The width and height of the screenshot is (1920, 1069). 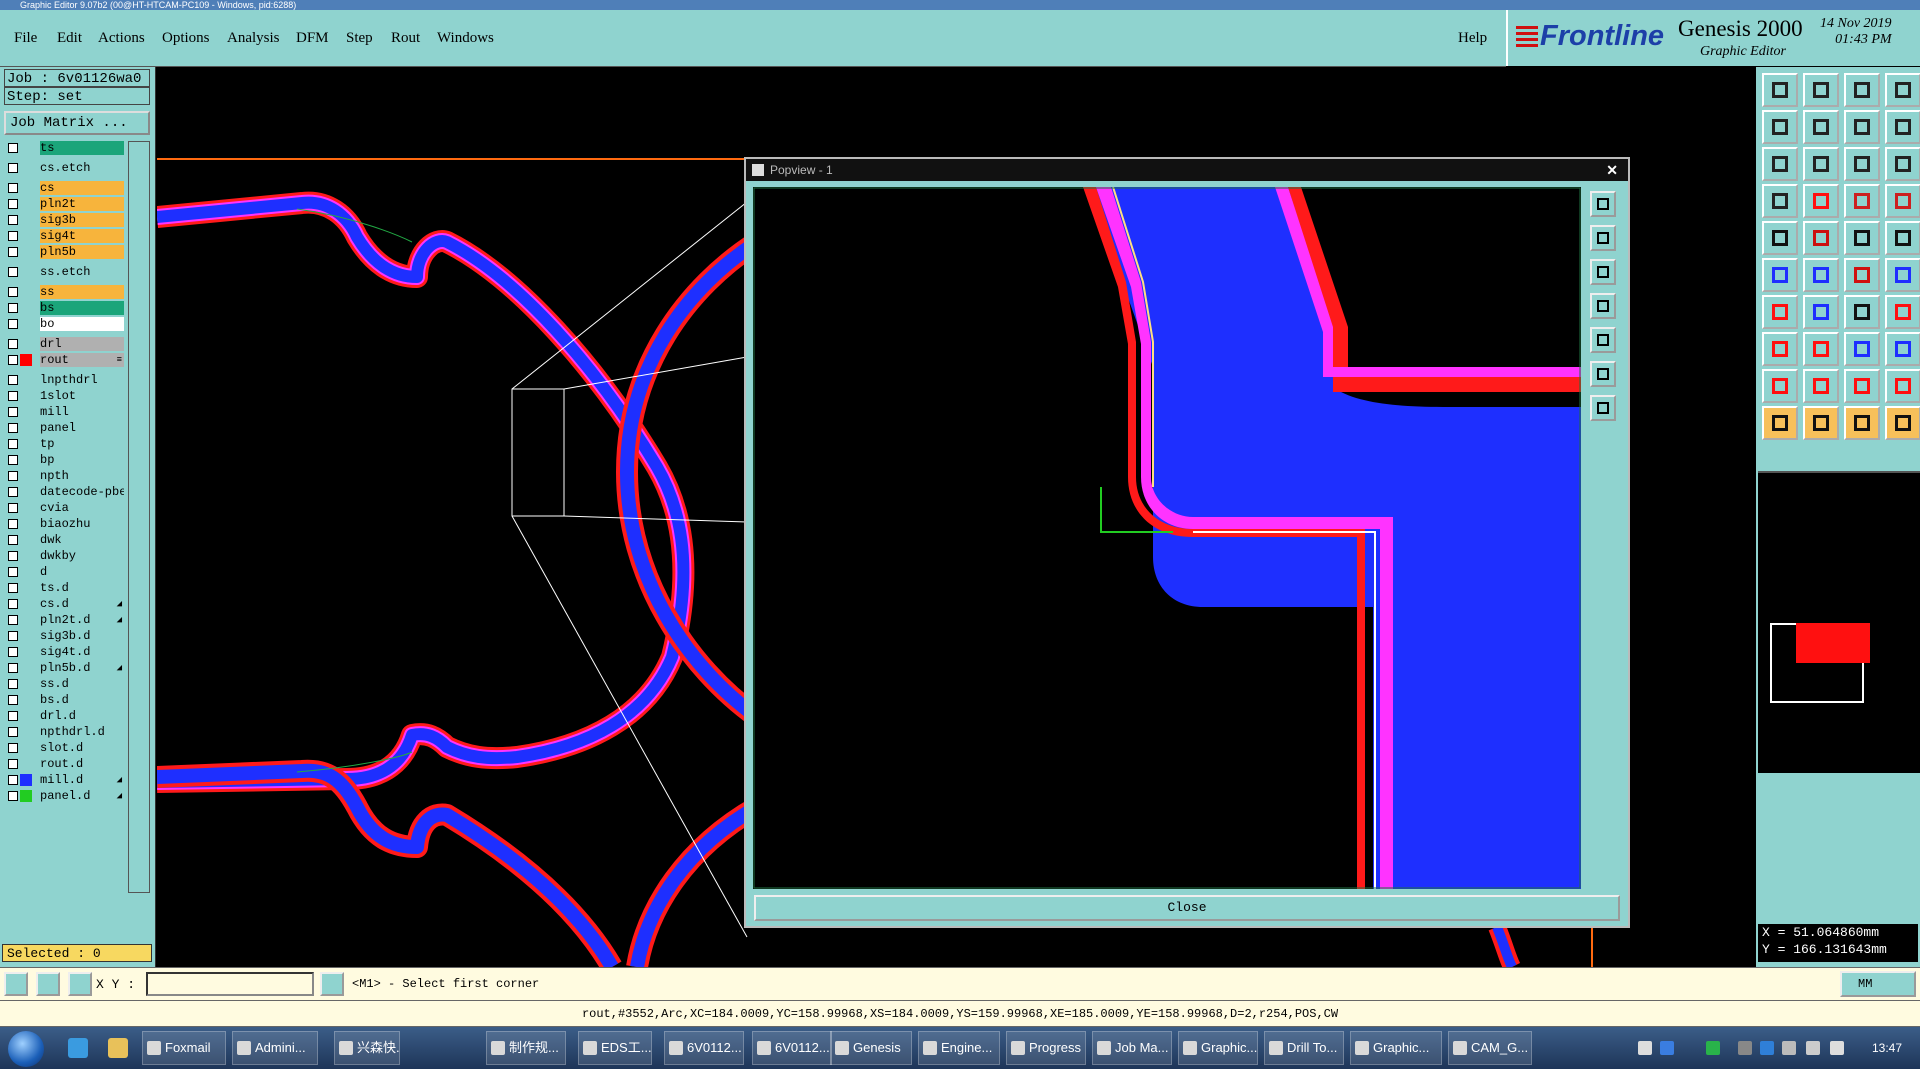 I want to click on one-to-one-tool-button, so click(x=1862, y=164).